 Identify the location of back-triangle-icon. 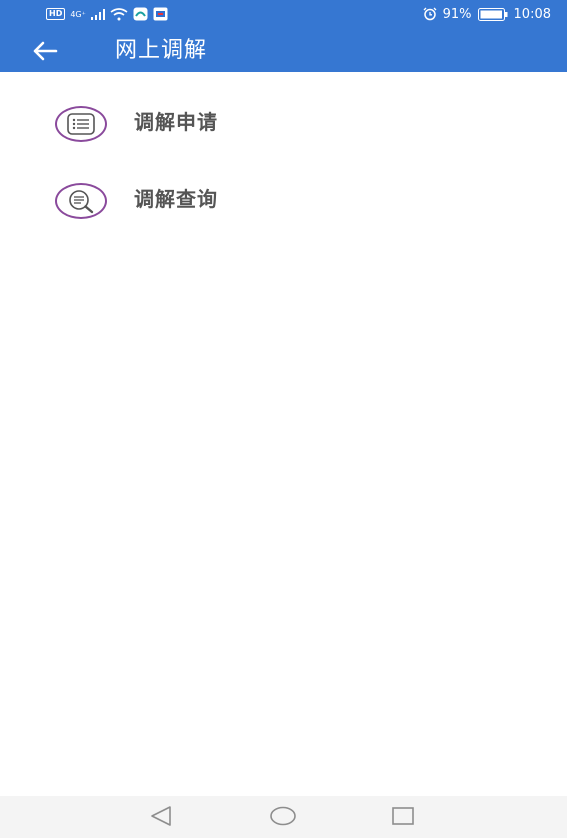
(161, 816).